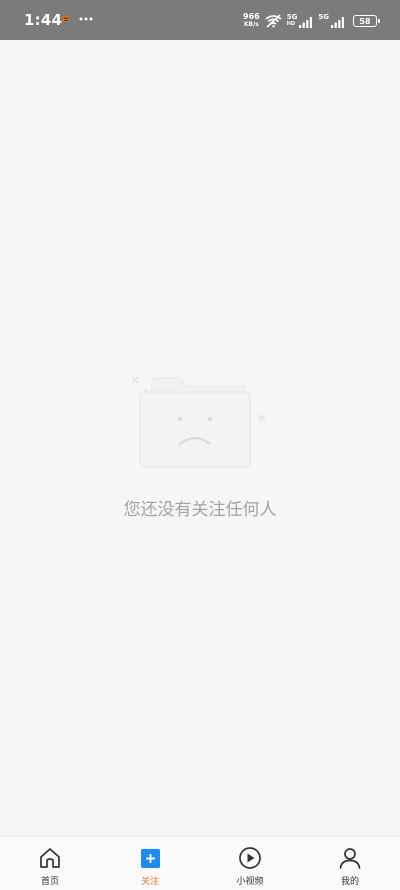 Image resolution: width=400 pixels, height=890 pixels. What do you see at coordinates (273, 21) in the screenshot?
I see `wifi-off-icon` at bounding box center [273, 21].